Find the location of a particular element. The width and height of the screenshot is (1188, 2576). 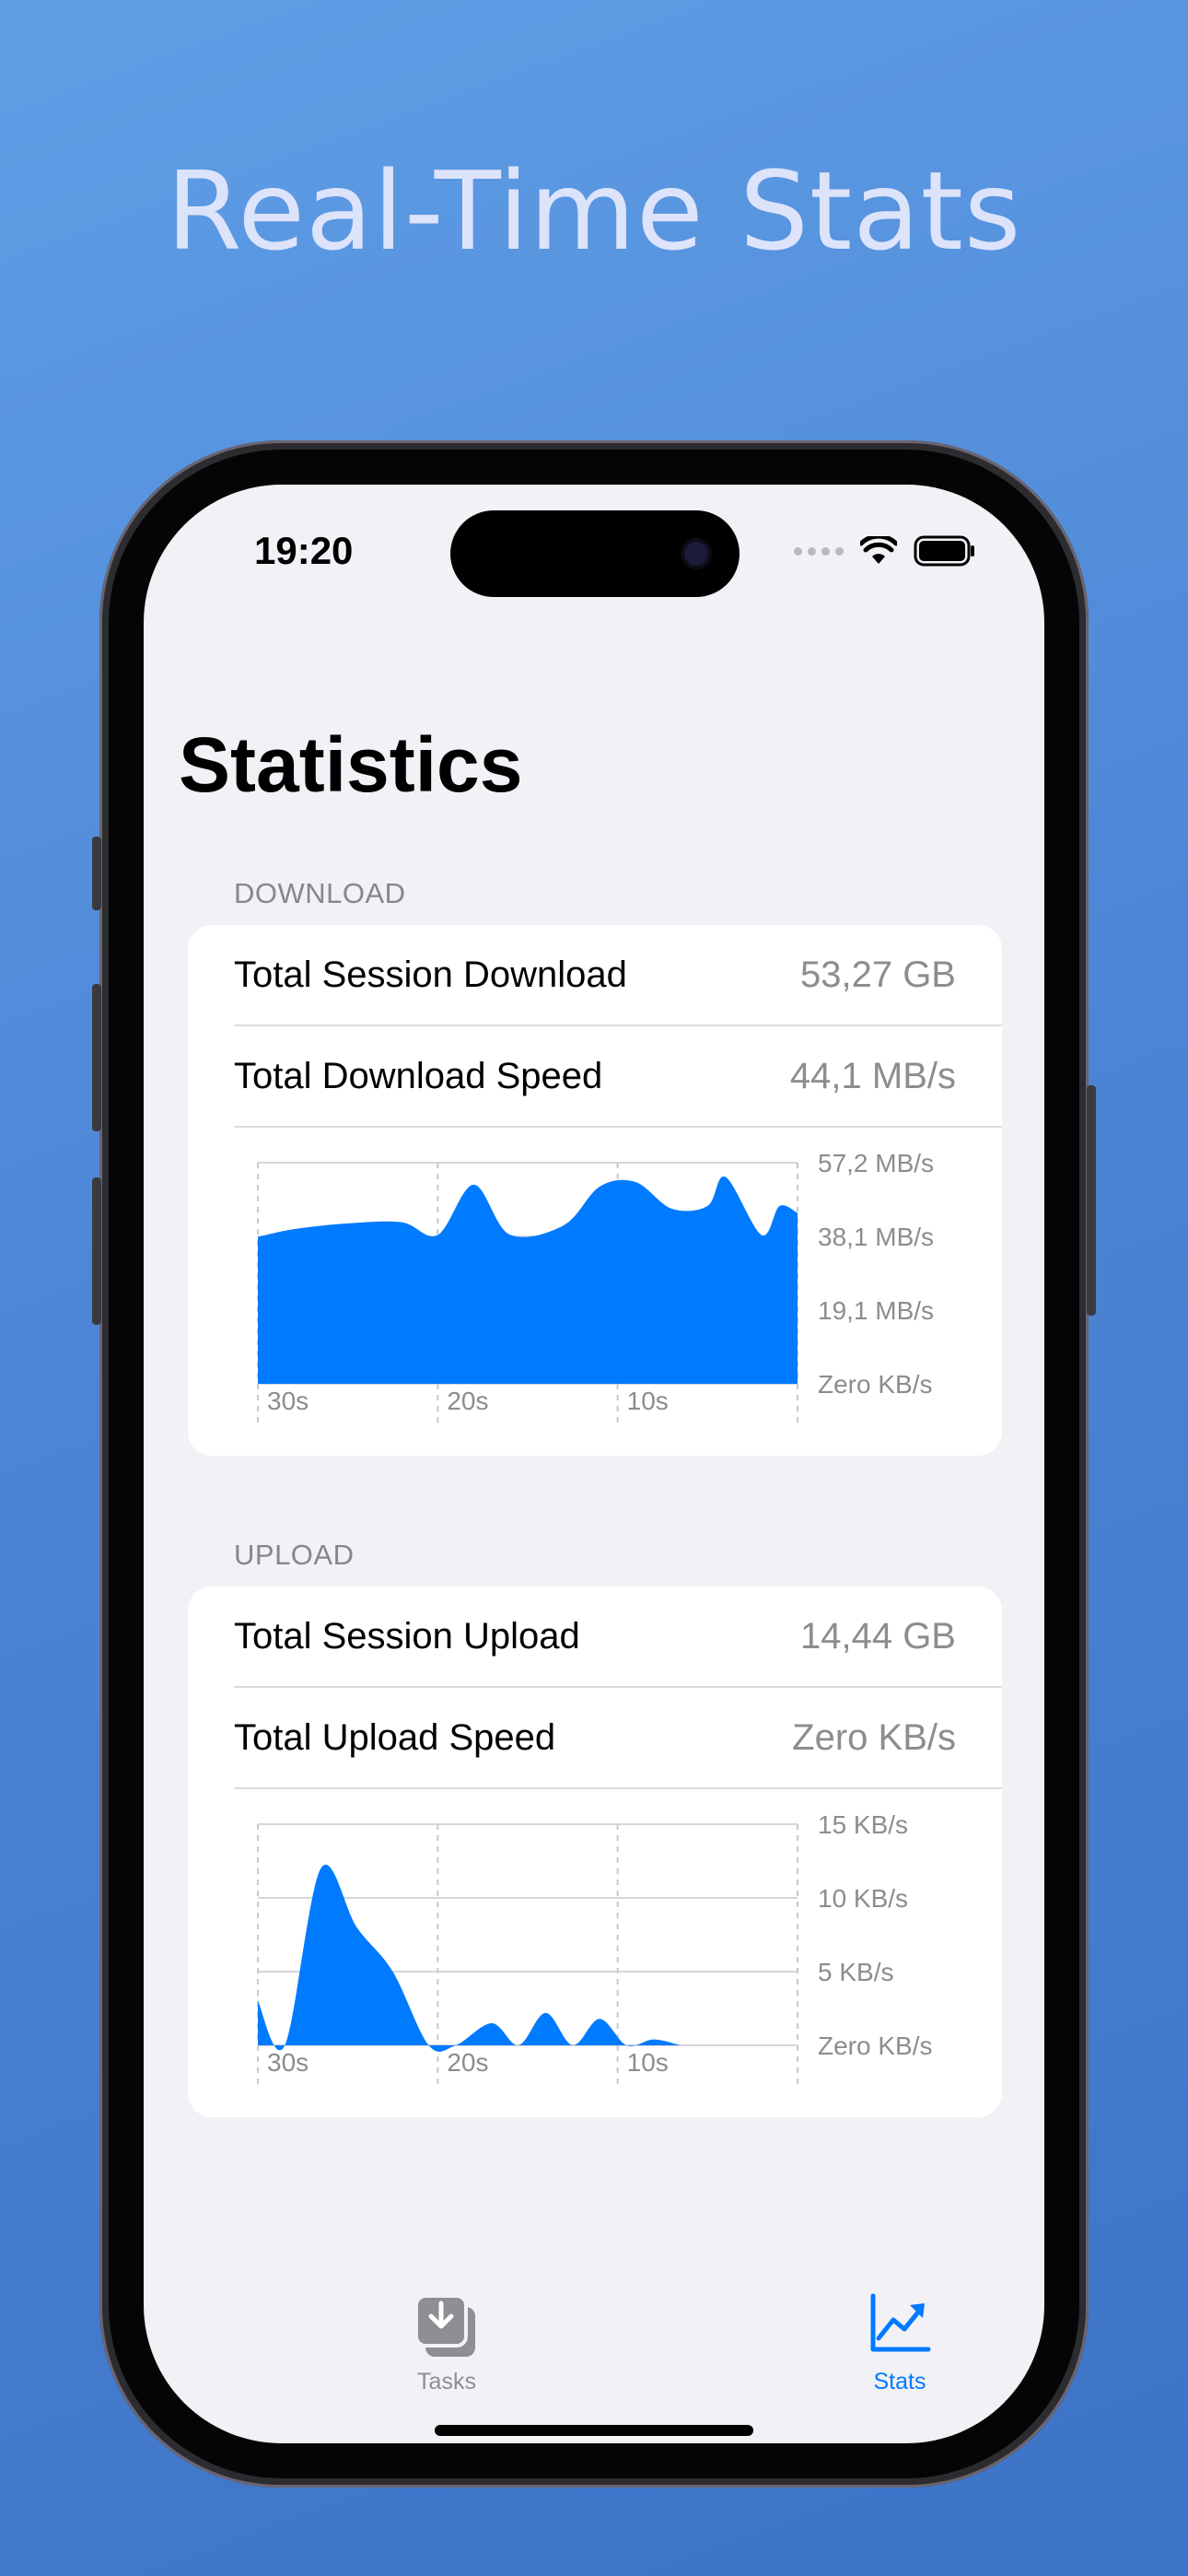

download-chart-x-tick-label: 30s is located at coordinates (288, 1401).